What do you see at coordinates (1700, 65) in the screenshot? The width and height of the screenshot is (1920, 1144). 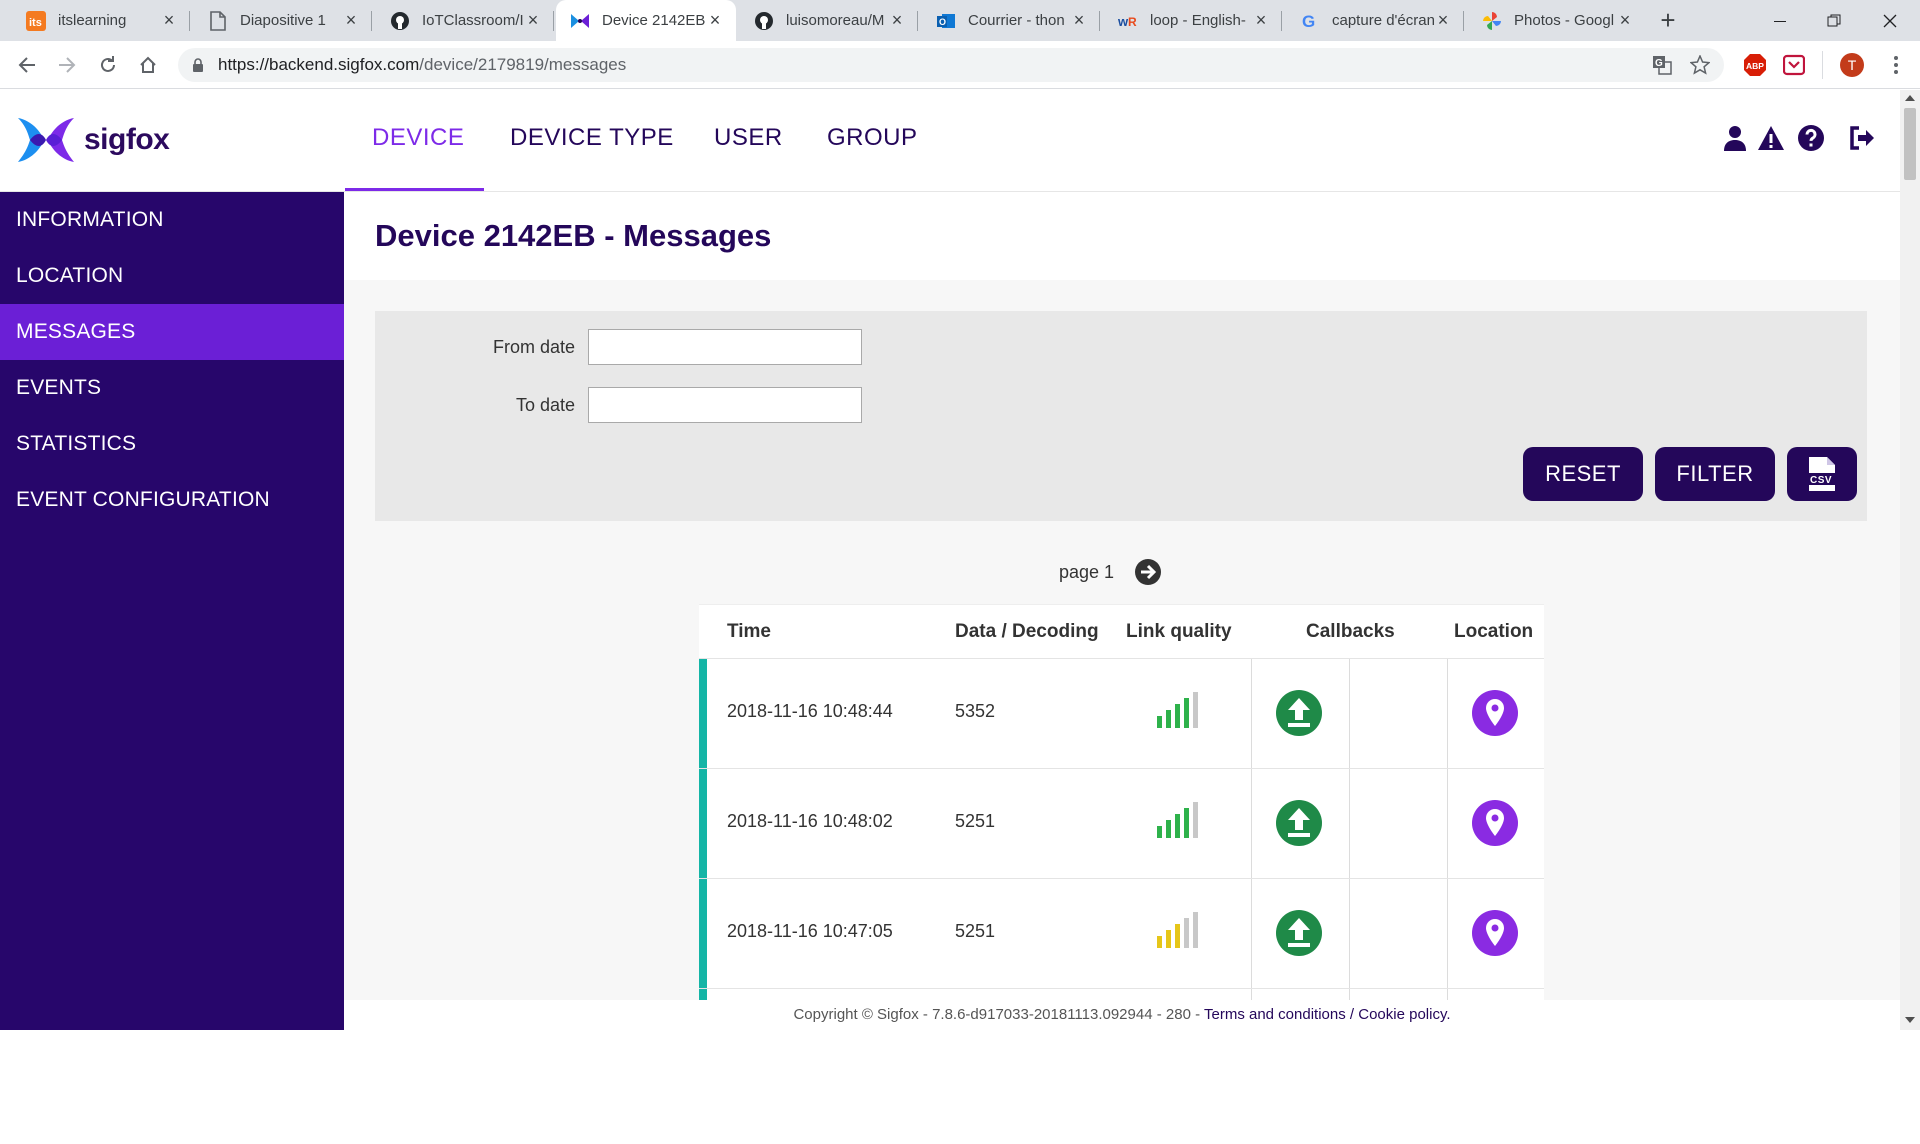 I see `bookmark-star-icon` at bounding box center [1700, 65].